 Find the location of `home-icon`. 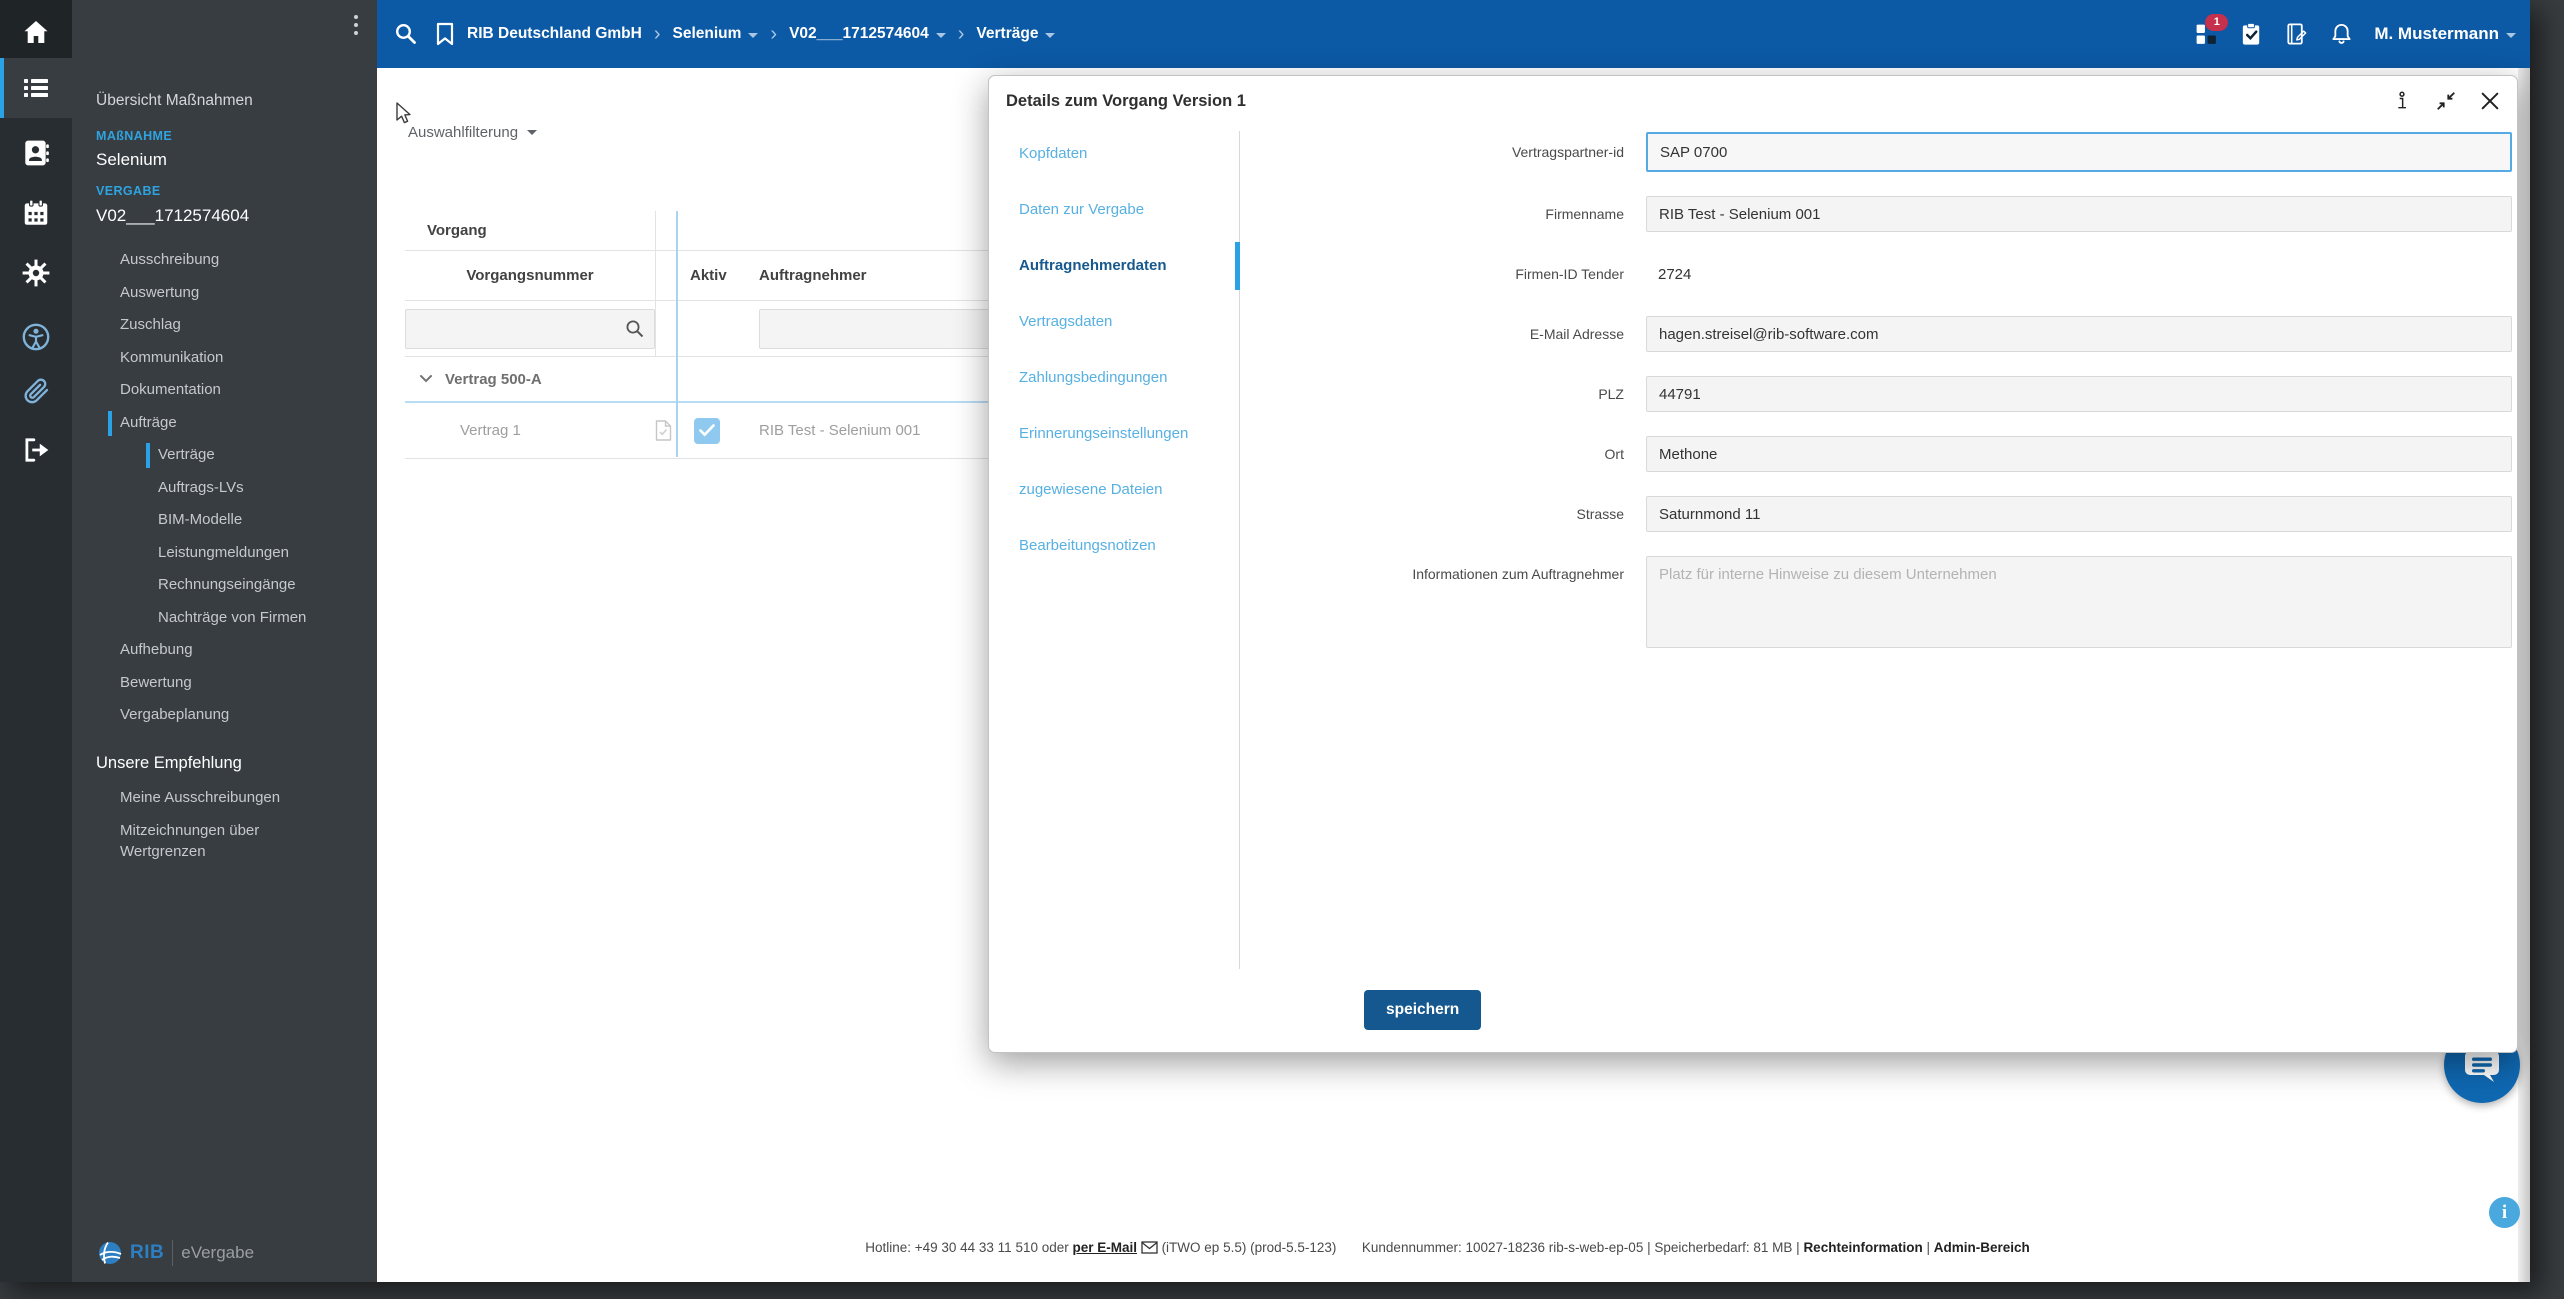

home-icon is located at coordinates (36, 32).